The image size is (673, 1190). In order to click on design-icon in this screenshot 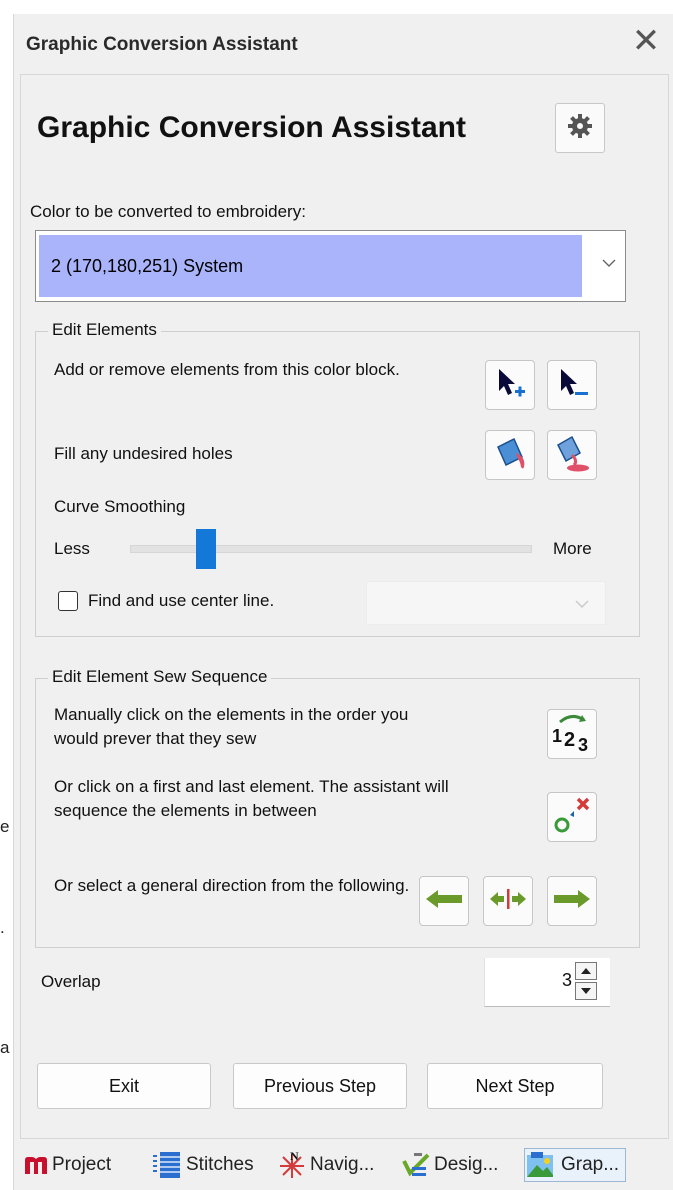, I will do `click(416, 1165)`.